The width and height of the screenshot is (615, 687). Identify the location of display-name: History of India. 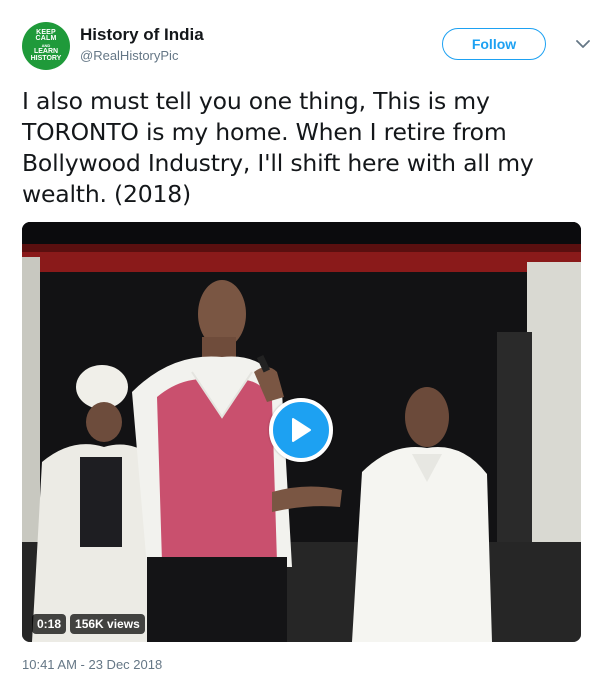
(142, 35).